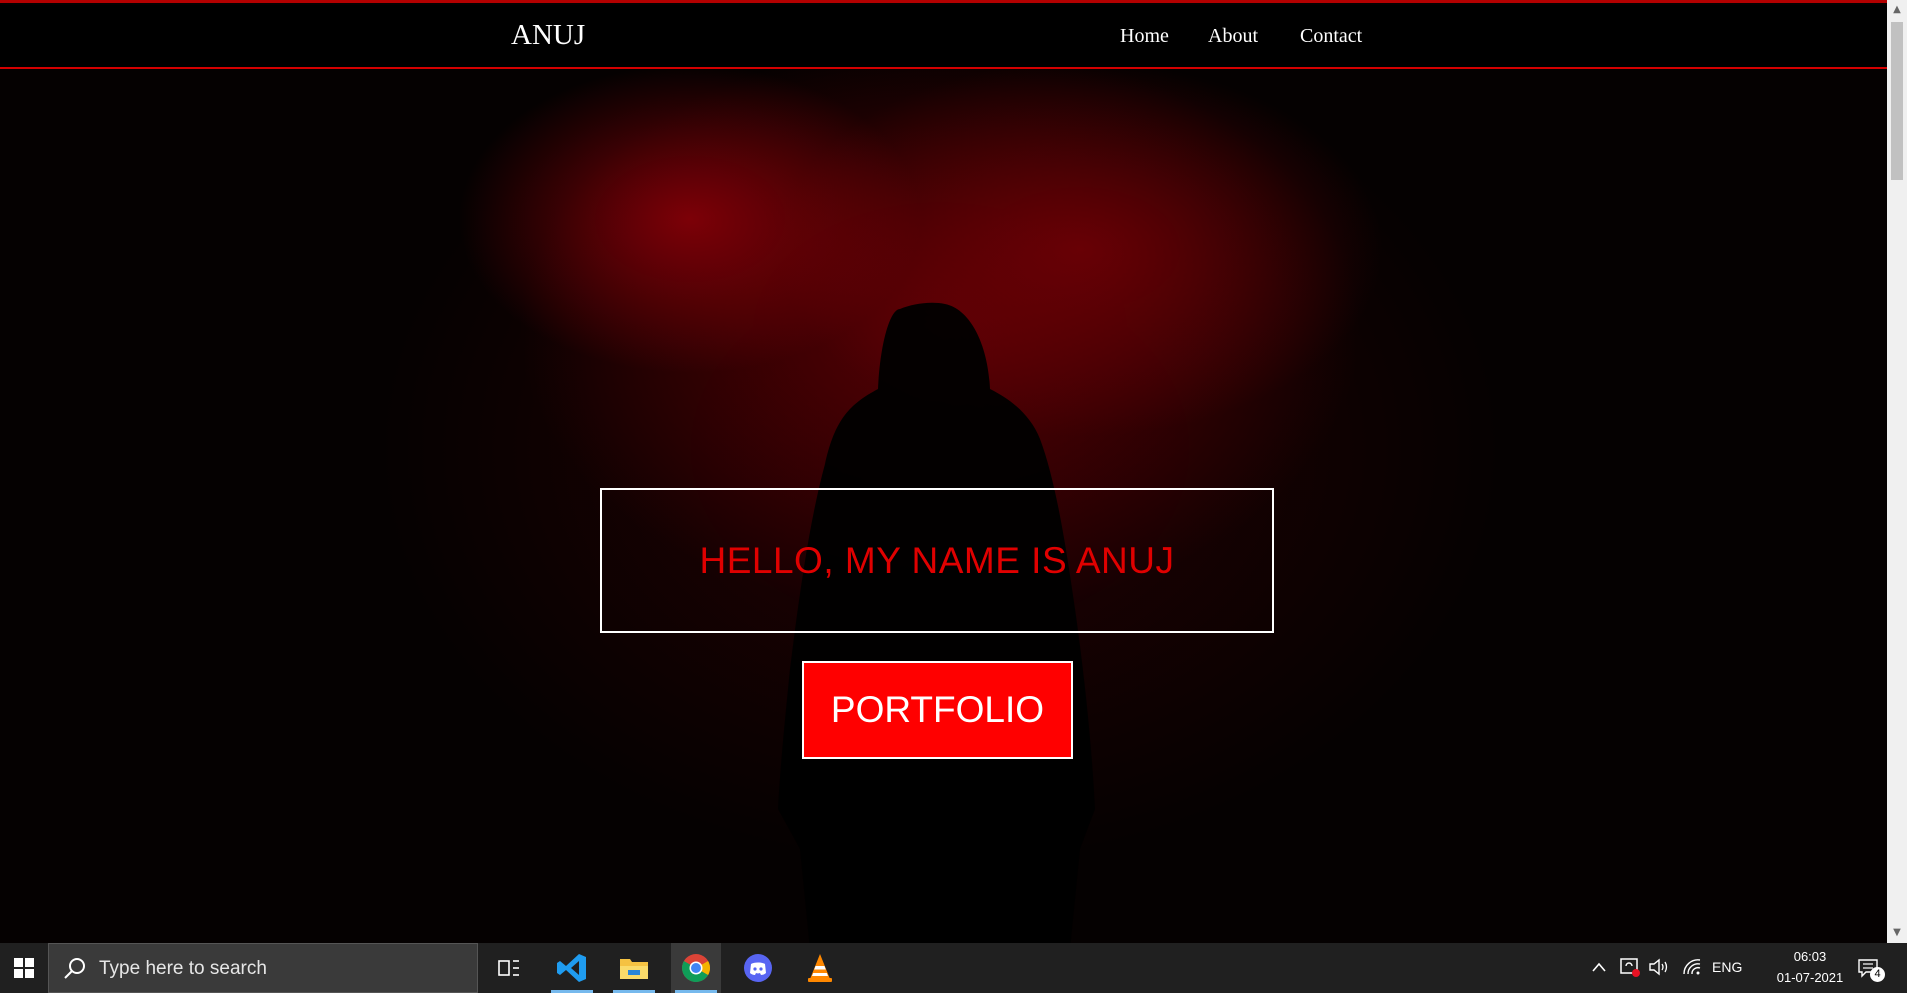 Image resolution: width=1907 pixels, height=993 pixels. I want to click on chrome-app, so click(696, 968).